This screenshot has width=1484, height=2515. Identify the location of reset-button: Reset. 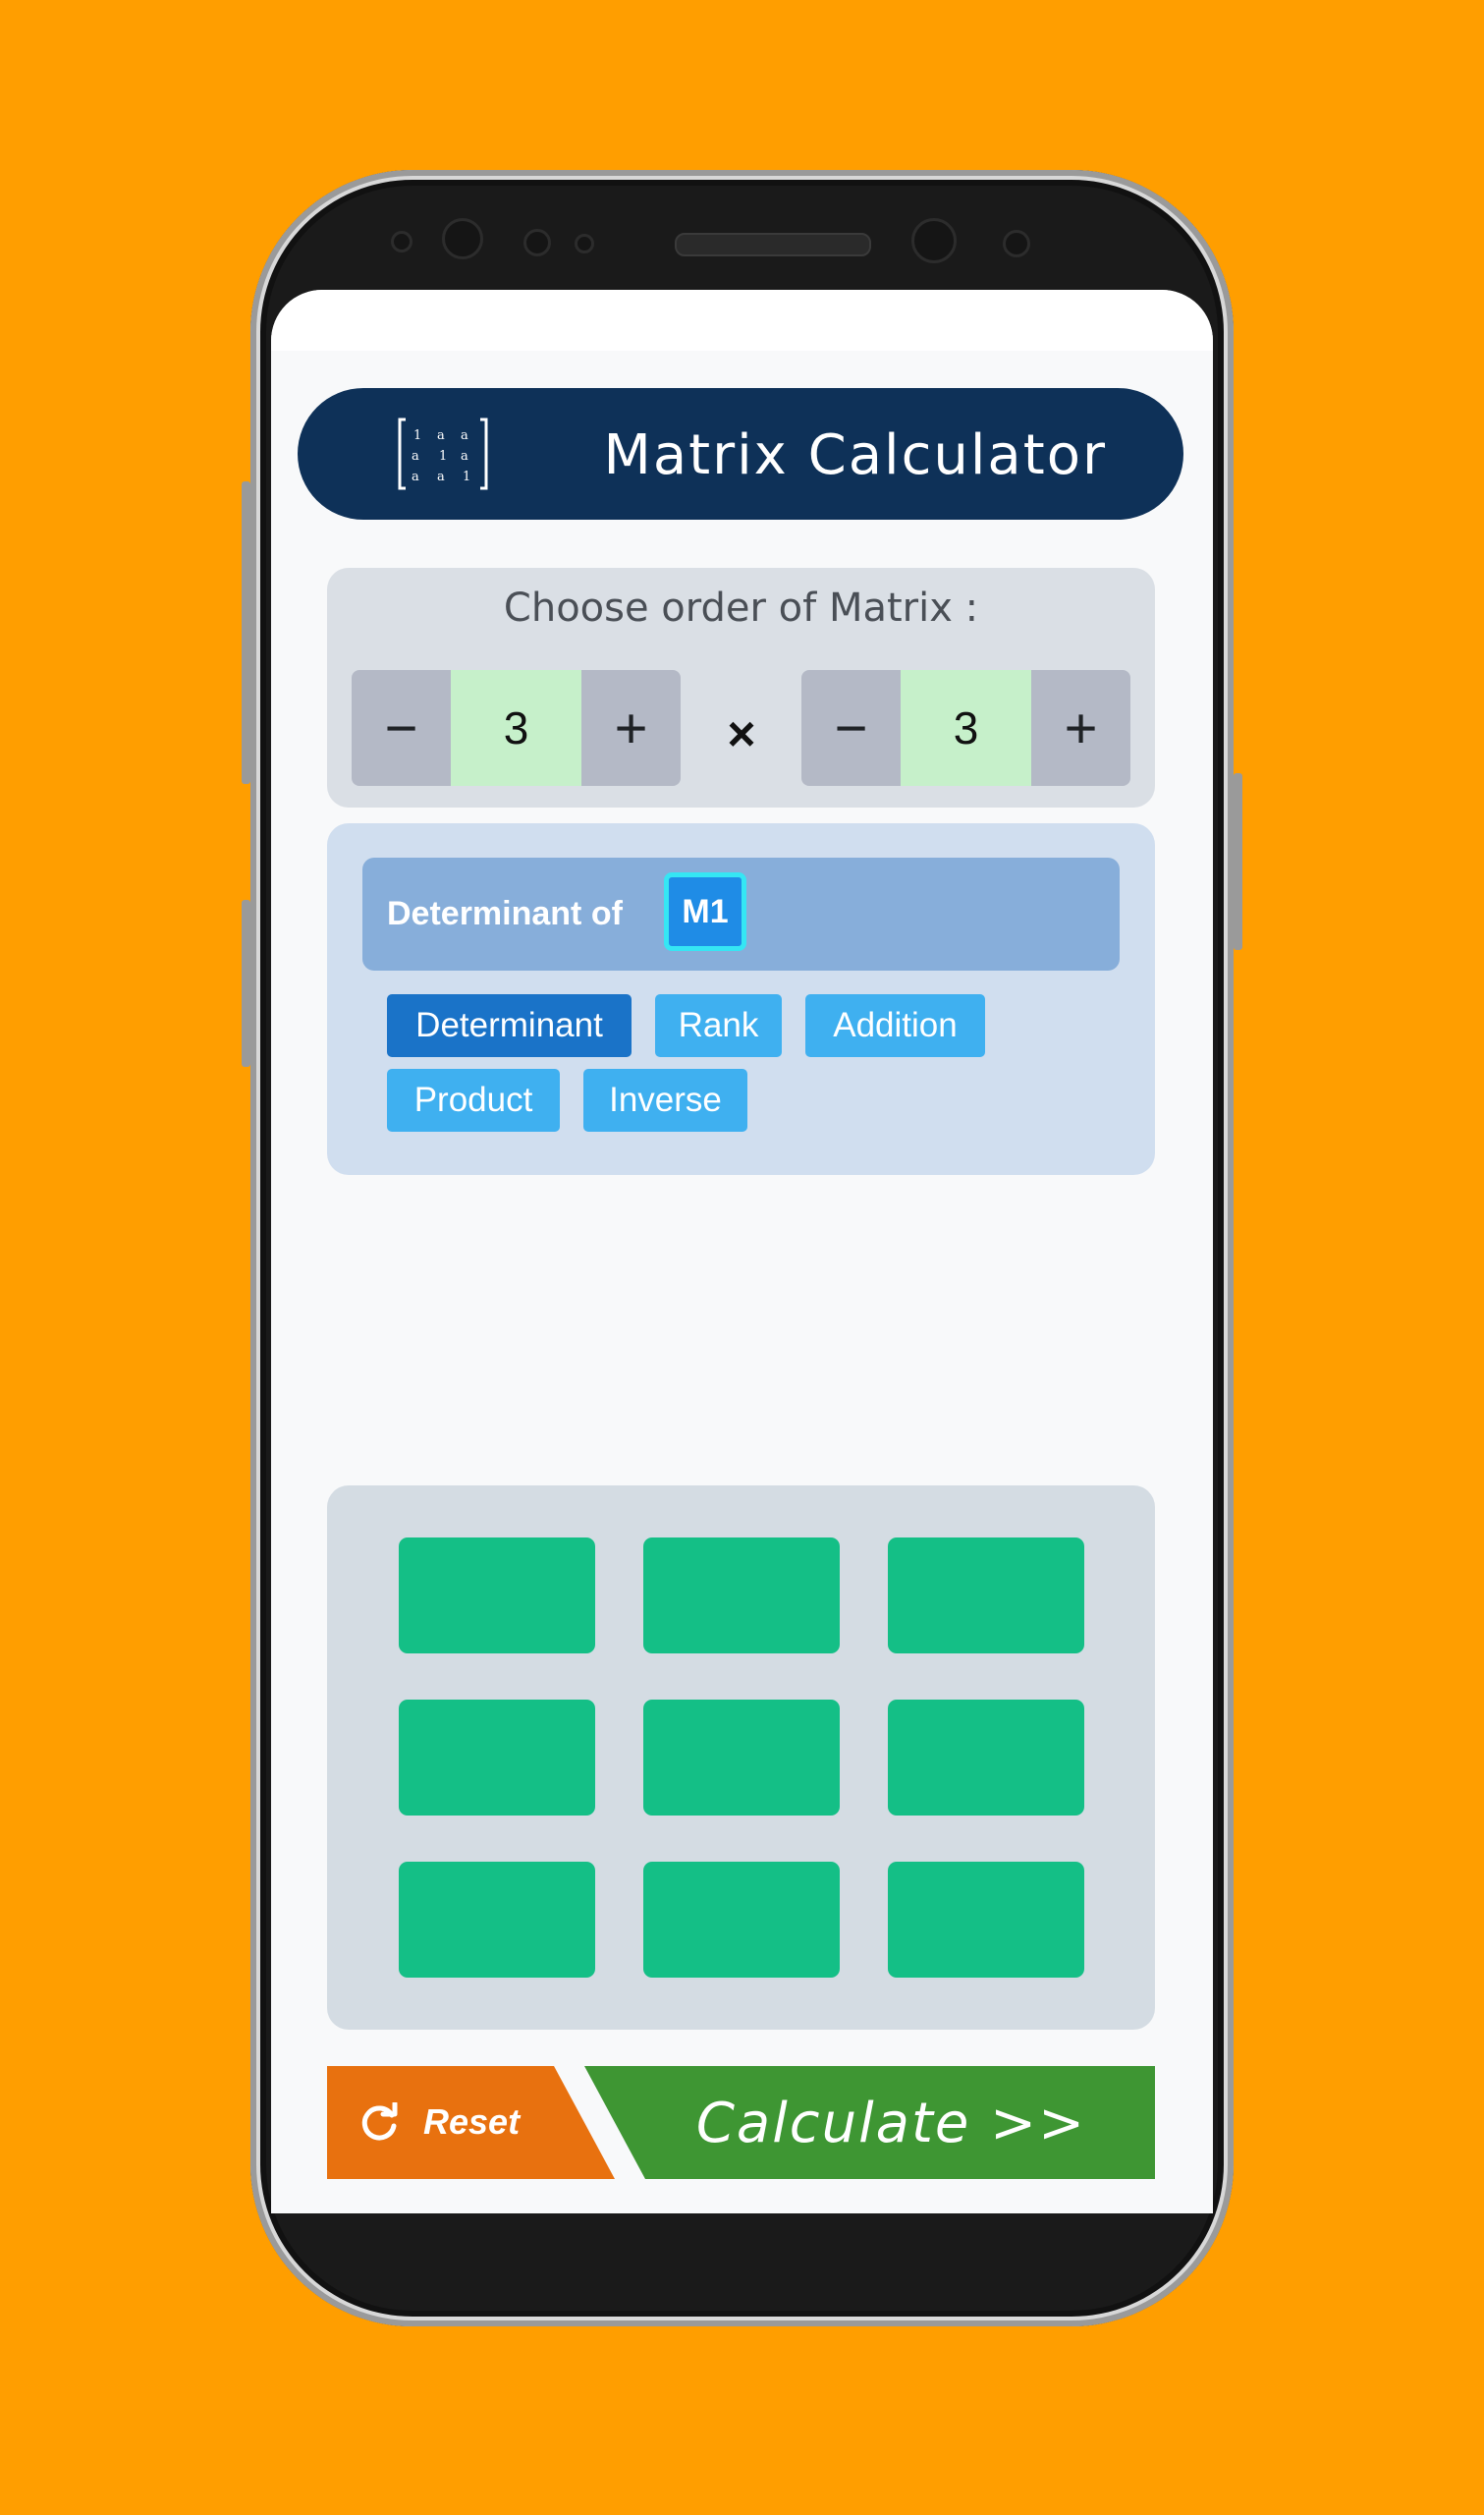
(471, 2122).